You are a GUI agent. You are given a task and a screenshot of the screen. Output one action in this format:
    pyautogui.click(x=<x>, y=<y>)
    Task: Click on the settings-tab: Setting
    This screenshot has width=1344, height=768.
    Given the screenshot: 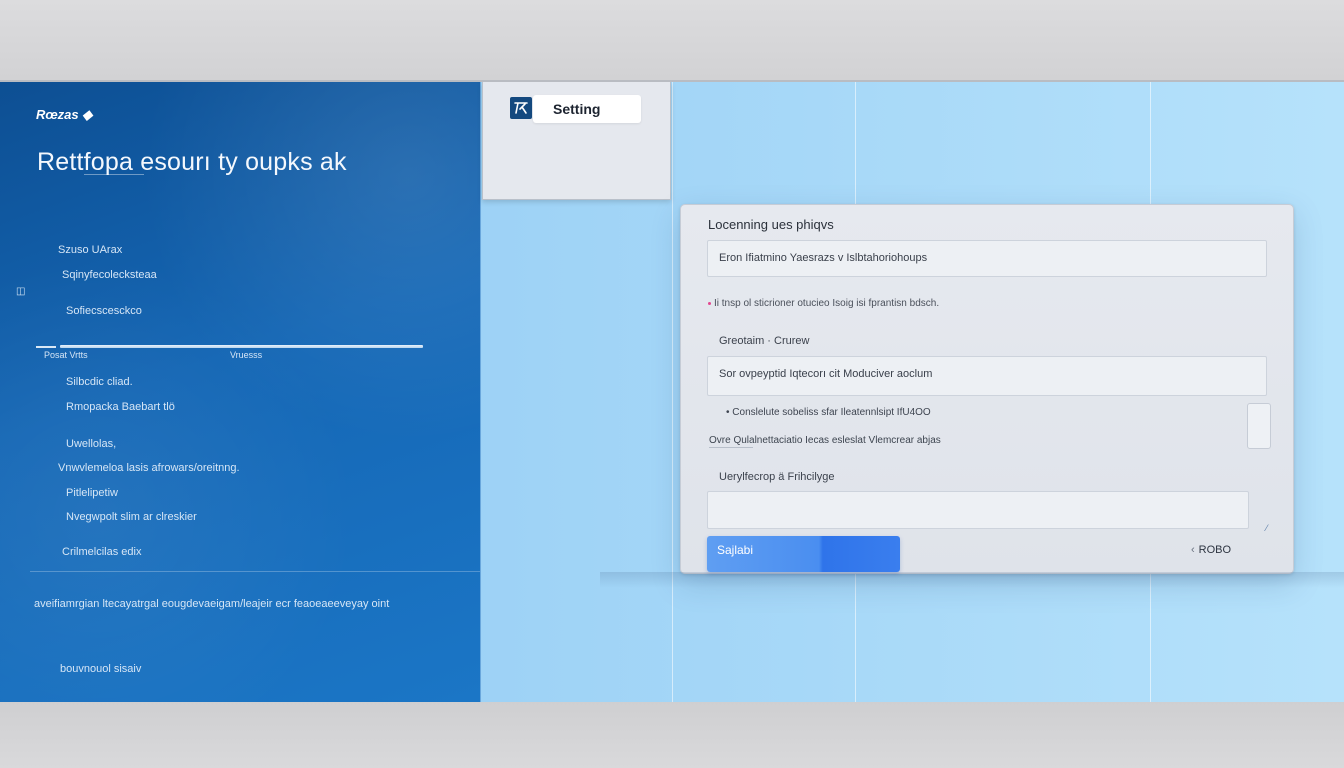 What is the action you would take?
    pyautogui.click(x=587, y=109)
    